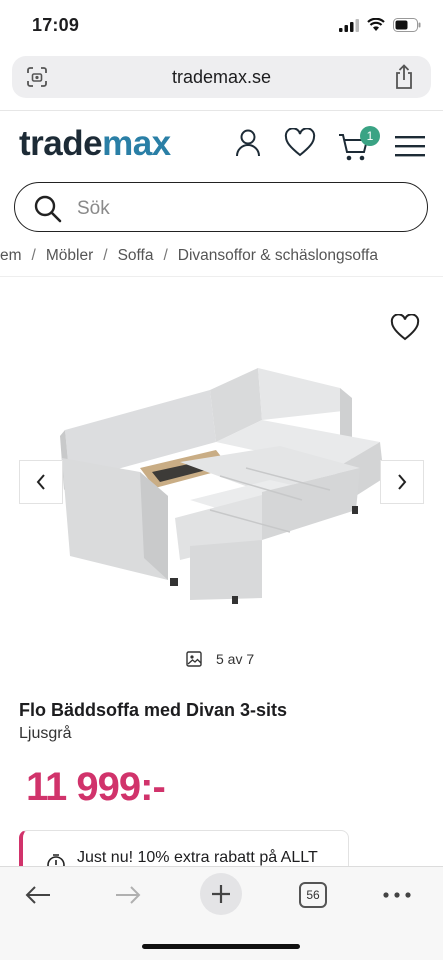  What do you see at coordinates (221, 276) in the screenshot?
I see `breadcrumb-divider` at bounding box center [221, 276].